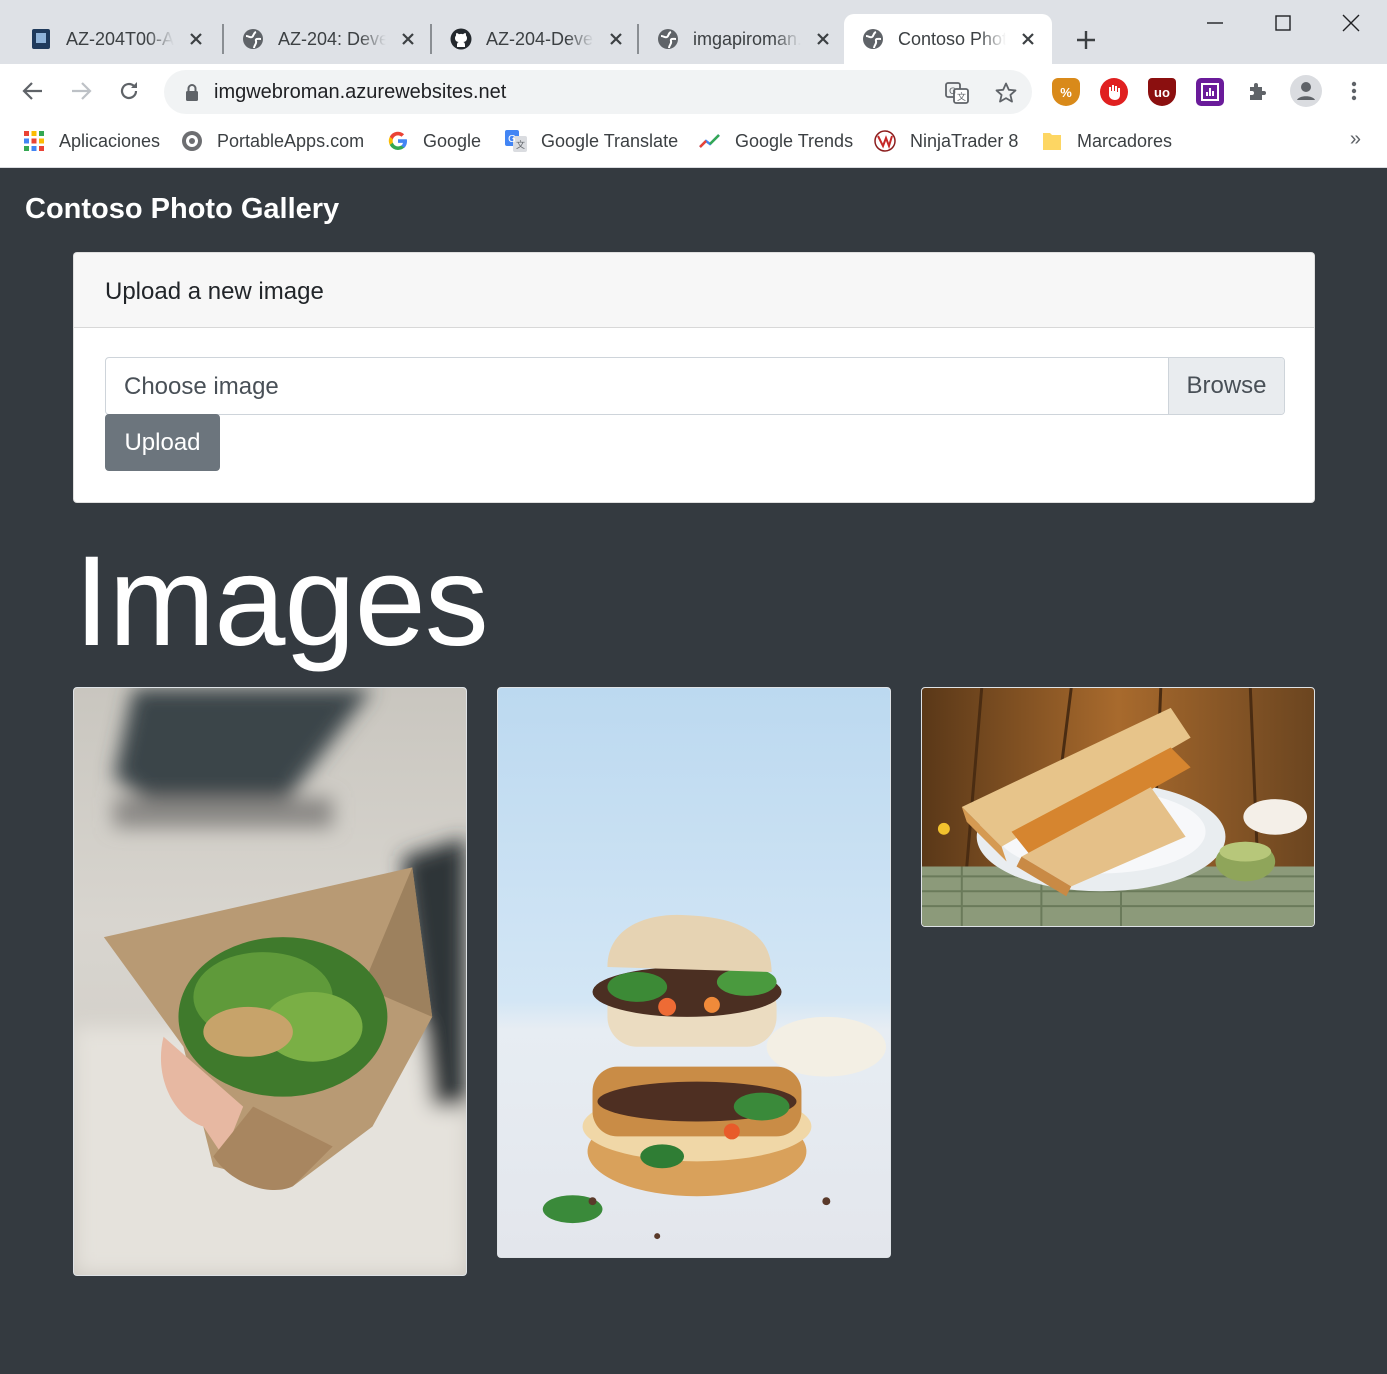 Image resolution: width=1387 pixels, height=1374 pixels. I want to click on file-input-placeholder: Choose image, so click(201, 386).